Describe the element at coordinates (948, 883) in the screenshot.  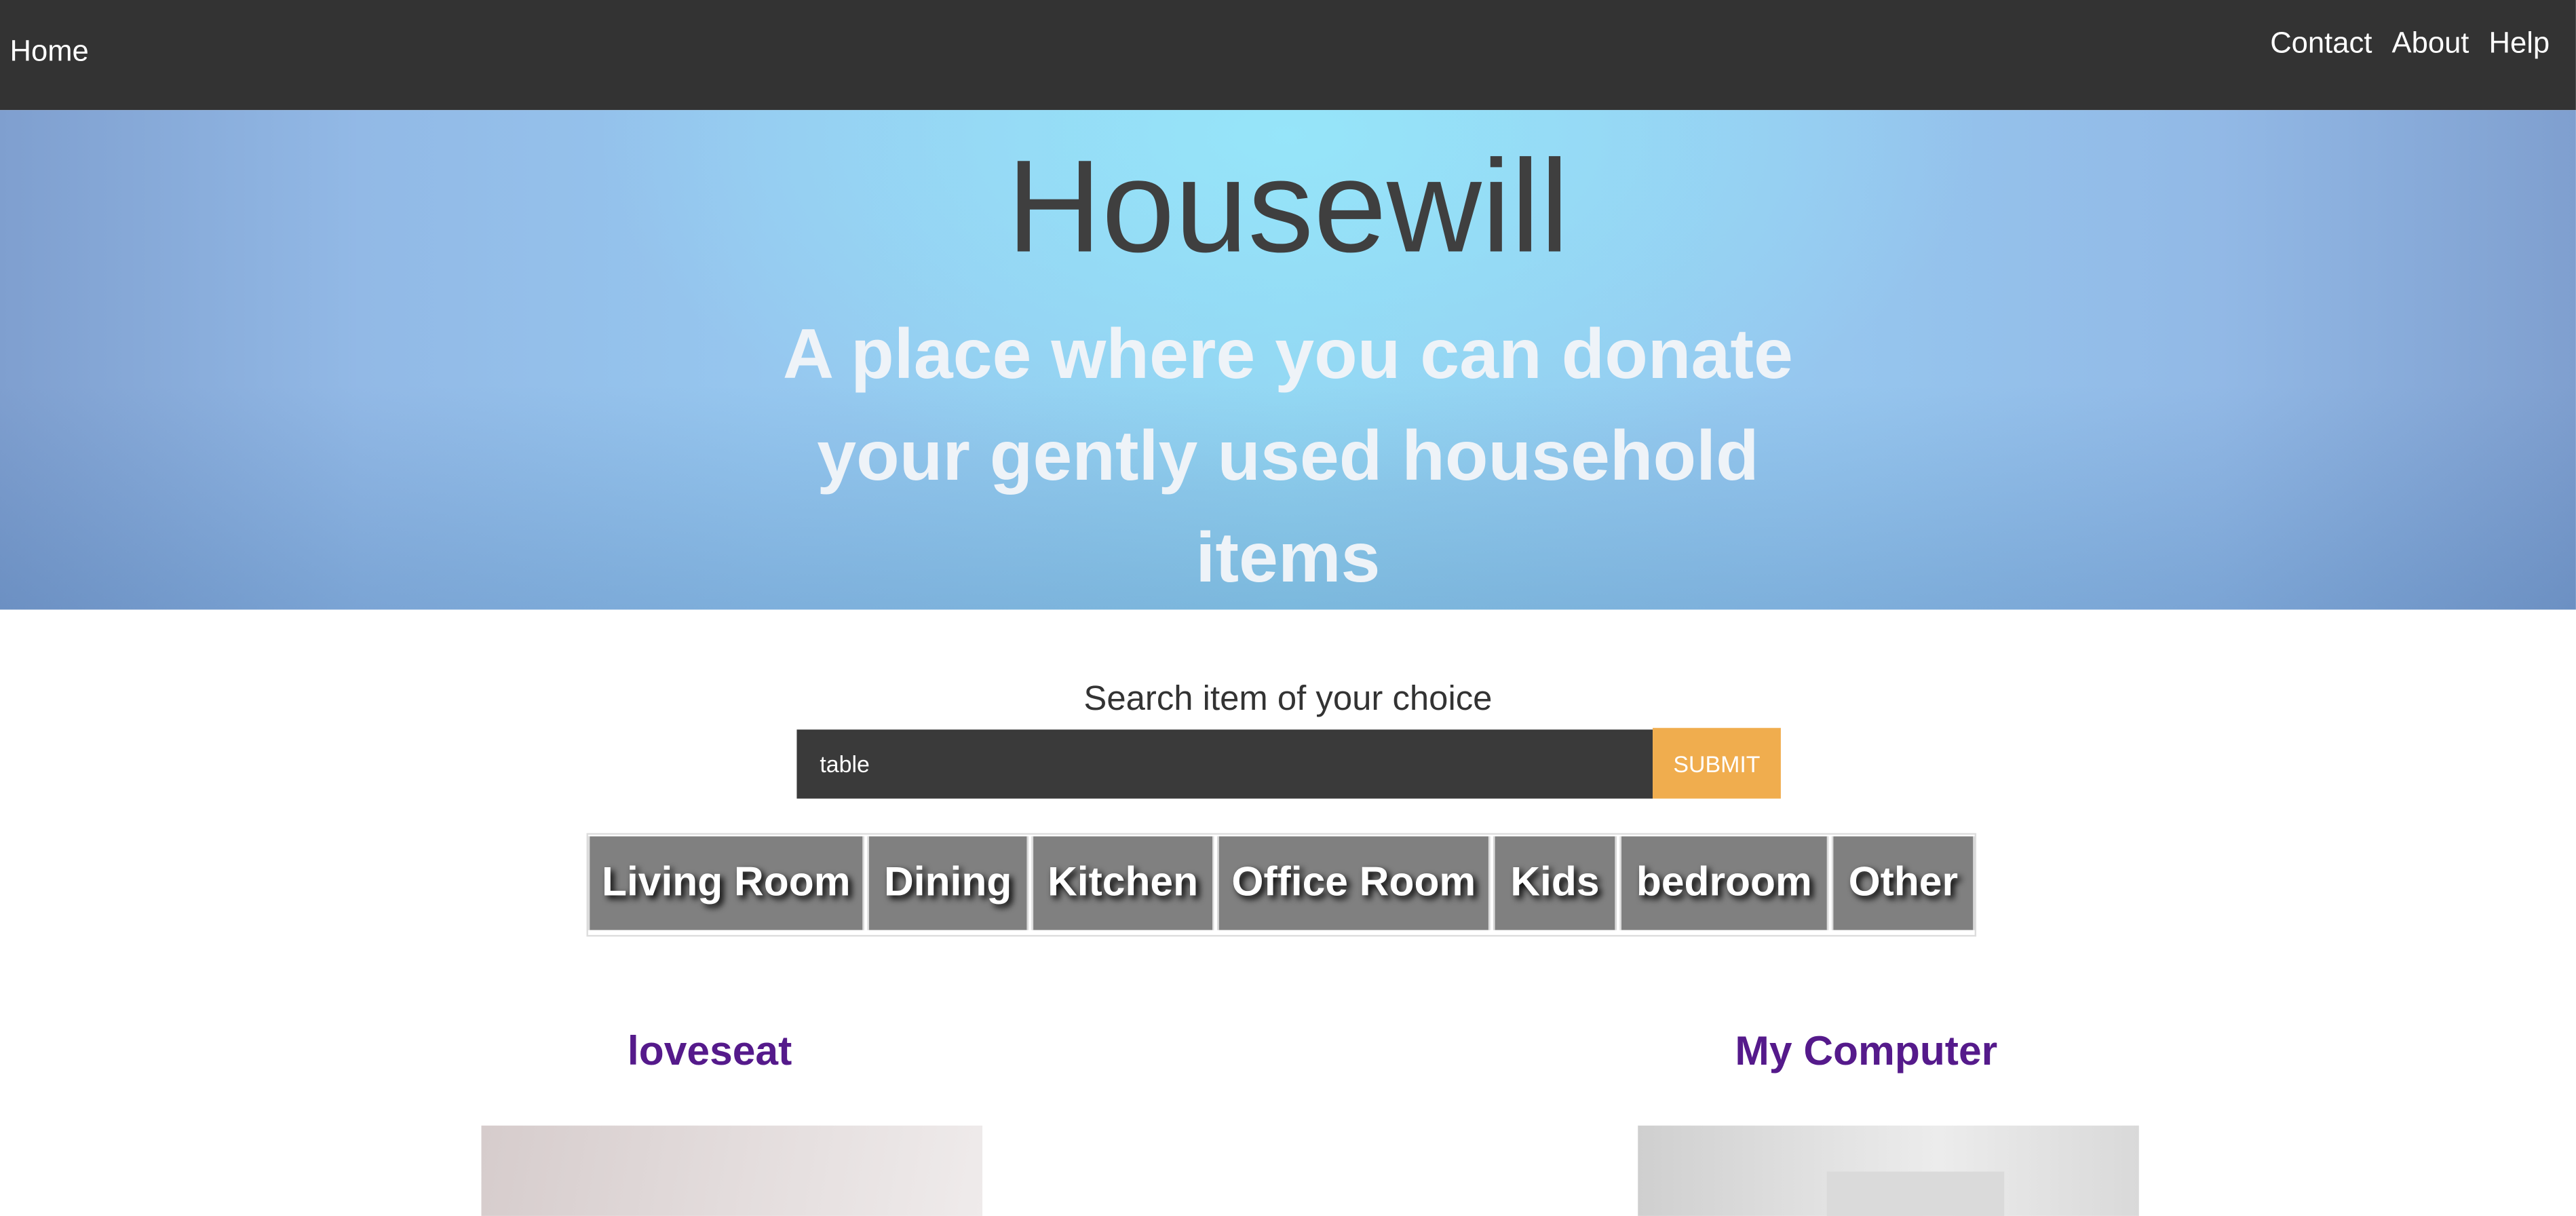
I see `category-dining: Dining` at that location.